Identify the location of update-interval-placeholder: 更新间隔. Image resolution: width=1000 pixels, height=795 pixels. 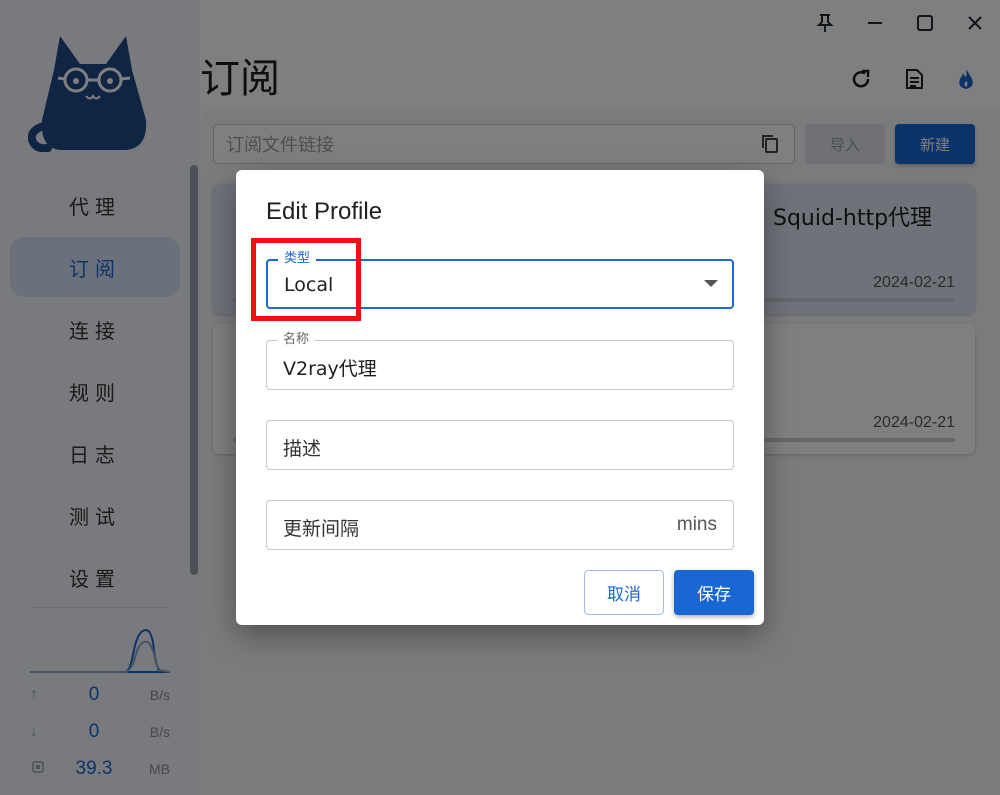
(321, 529).